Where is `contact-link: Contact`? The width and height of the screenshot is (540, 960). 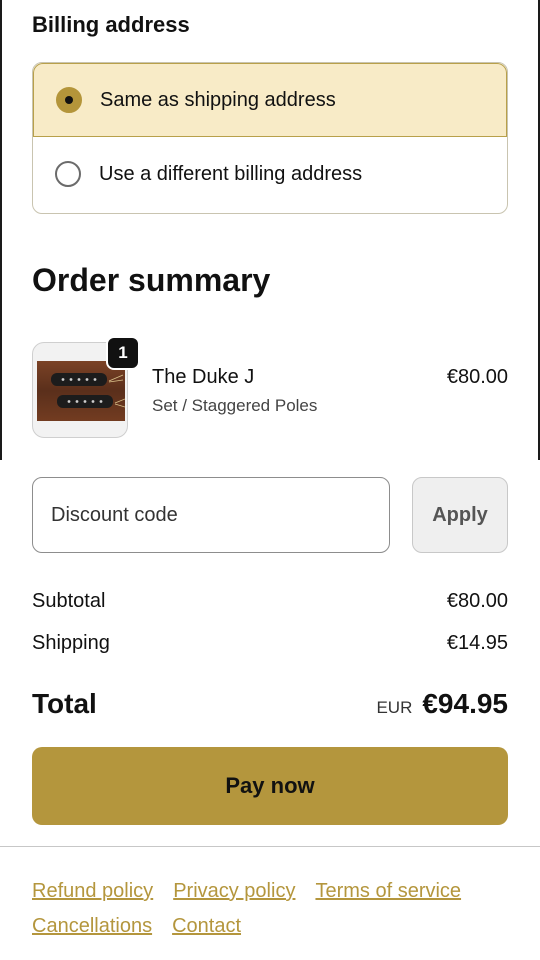
contact-link: Contact is located at coordinates (206, 926).